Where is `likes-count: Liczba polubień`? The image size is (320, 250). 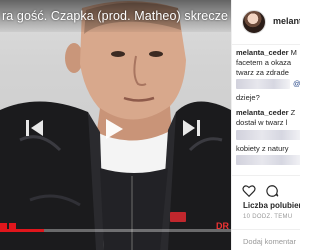
likes-count: Liczba polubień is located at coordinates (271, 205).